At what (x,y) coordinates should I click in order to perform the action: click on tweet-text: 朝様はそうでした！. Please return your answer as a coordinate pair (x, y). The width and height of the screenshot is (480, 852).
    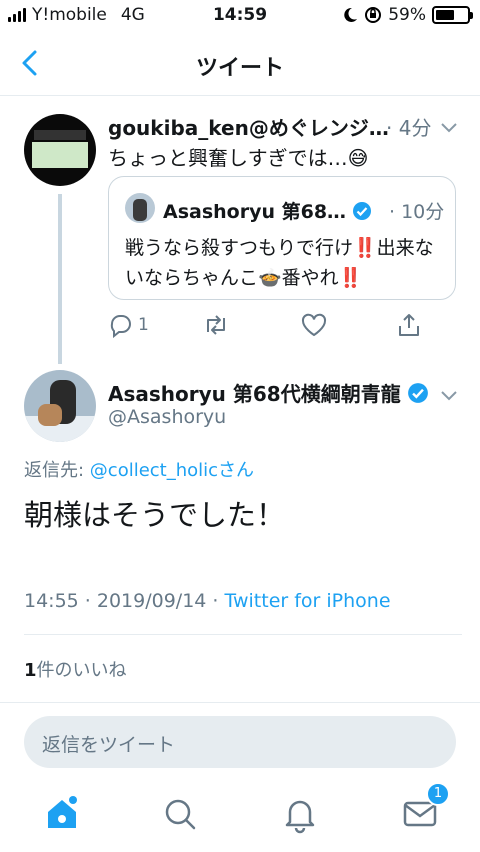
    Looking at the image, I should click on (155, 515).